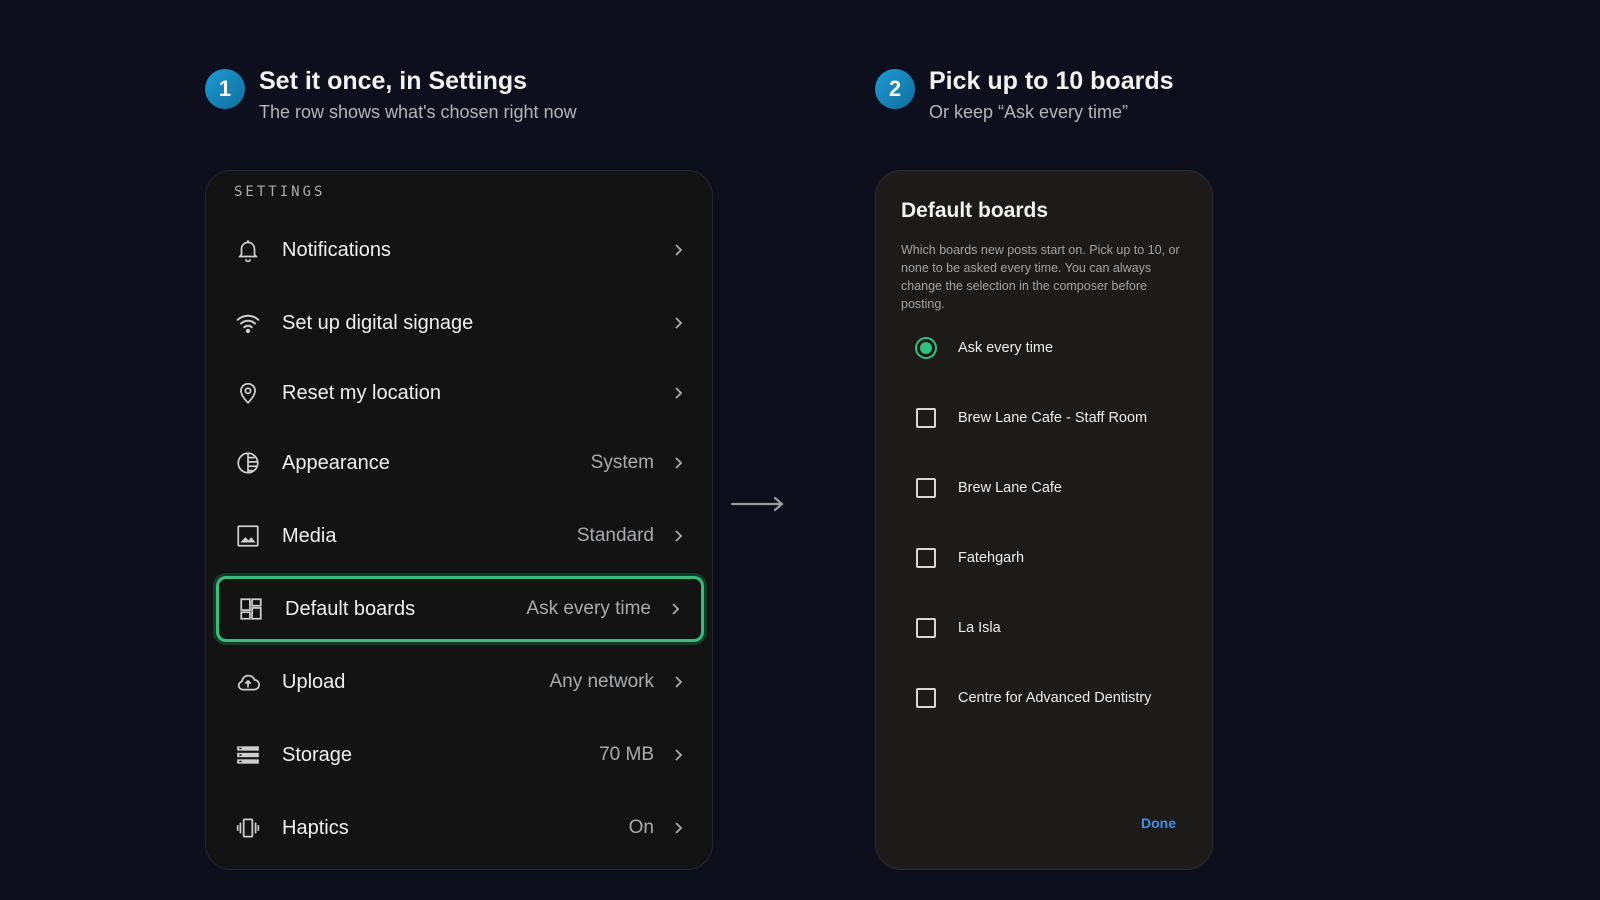  I want to click on cloud-upload-icon, so click(248, 682).